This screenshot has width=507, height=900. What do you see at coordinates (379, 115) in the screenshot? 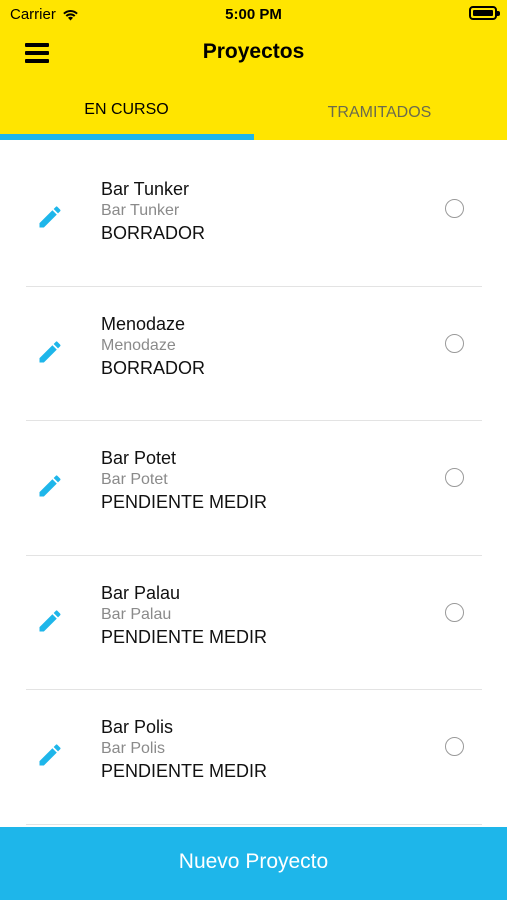
I see `tab-tramitados: TRAMITADOS` at bounding box center [379, 115].